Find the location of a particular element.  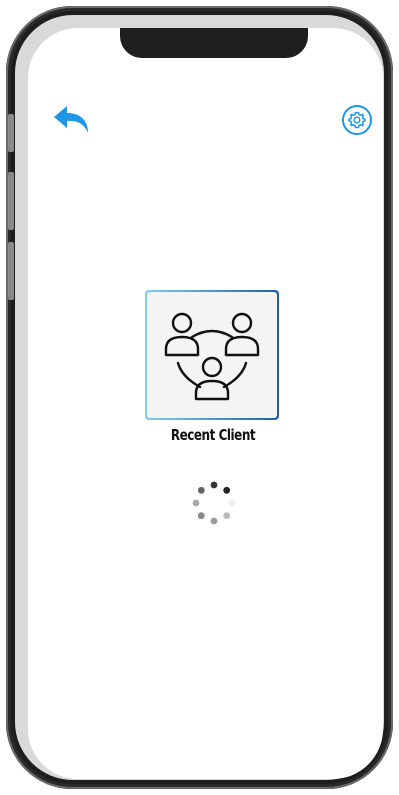

recent-client-card-body is located at coordinates (212, 355).